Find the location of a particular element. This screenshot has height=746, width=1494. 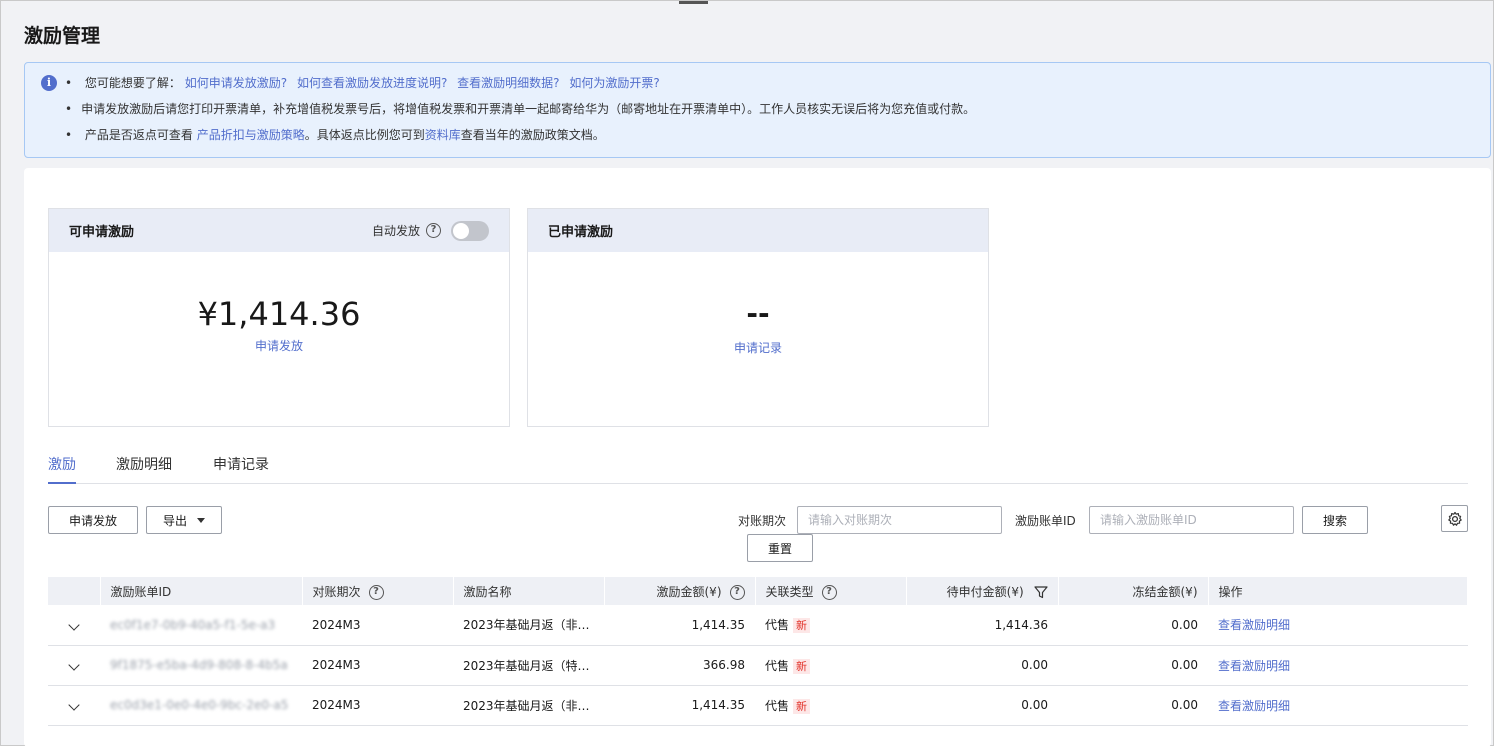

header-period-label: 对账期次 is located at coordinates (336, 591).